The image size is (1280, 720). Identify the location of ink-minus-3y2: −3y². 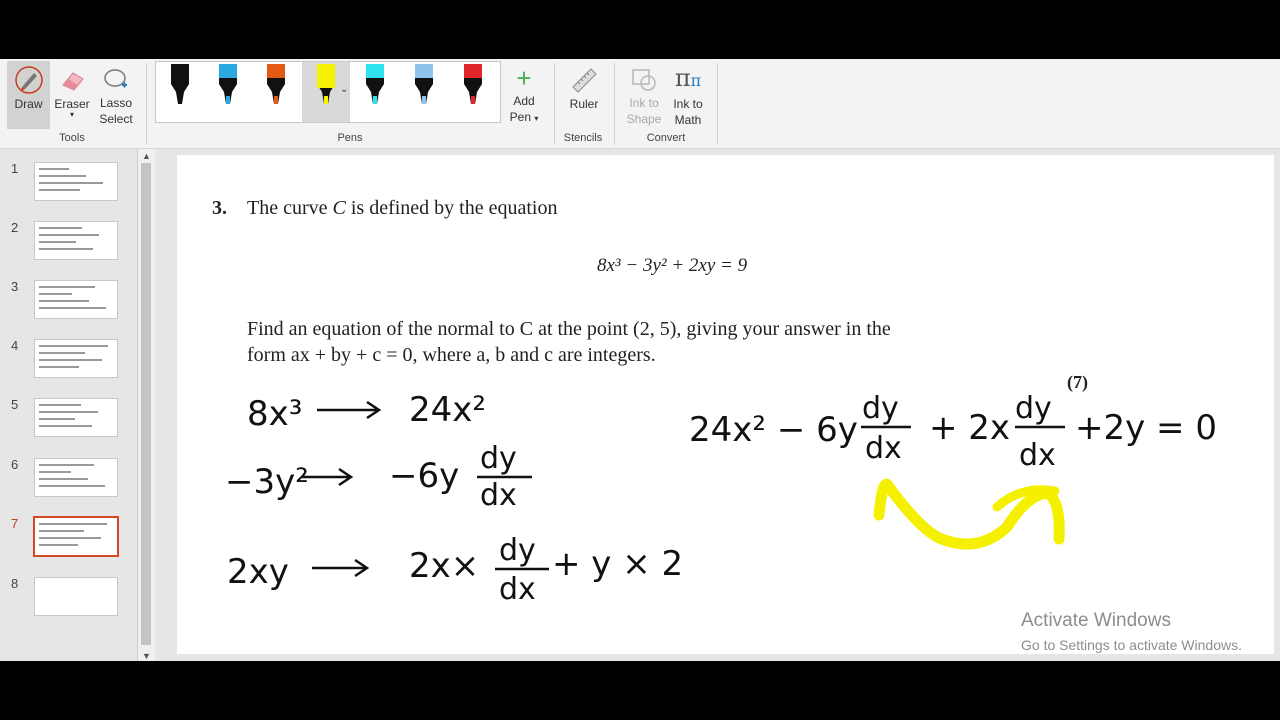
(267, 482).